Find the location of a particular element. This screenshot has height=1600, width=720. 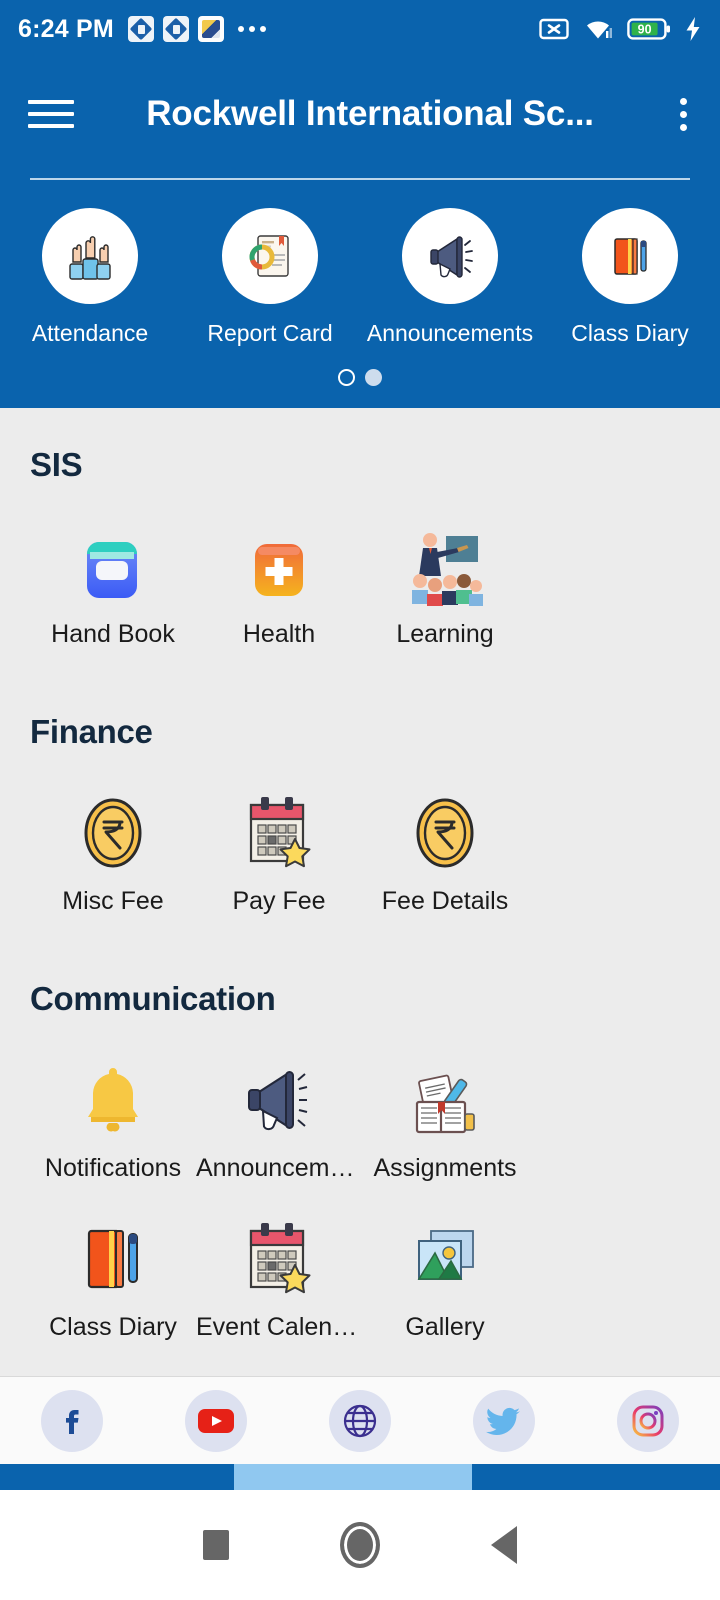

overflow-menu-icon is located at coordinates (683, 114).